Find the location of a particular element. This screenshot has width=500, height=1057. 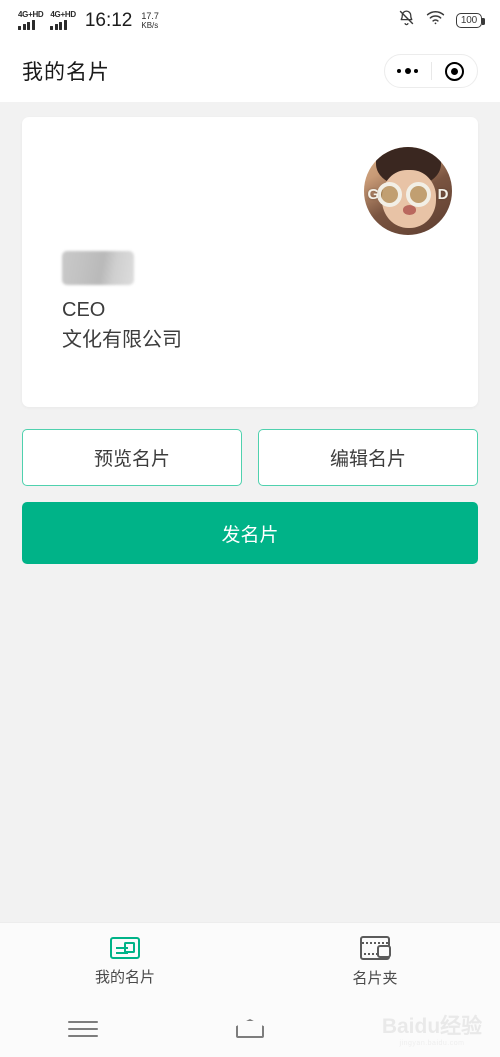

home-icon is located at coordinates (250, 1028).